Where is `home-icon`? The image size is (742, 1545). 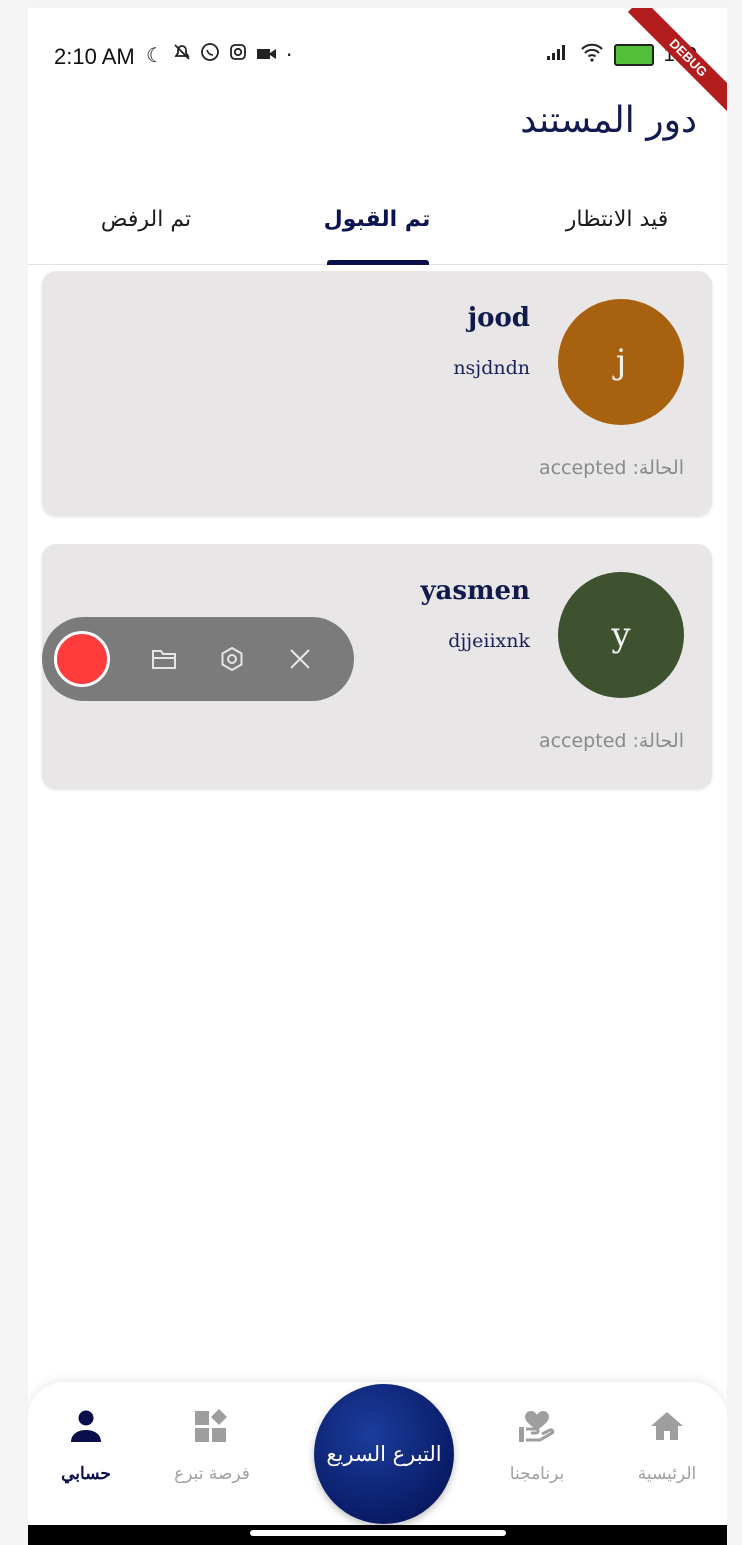
home-icon is located at coordinates (667, 1426).